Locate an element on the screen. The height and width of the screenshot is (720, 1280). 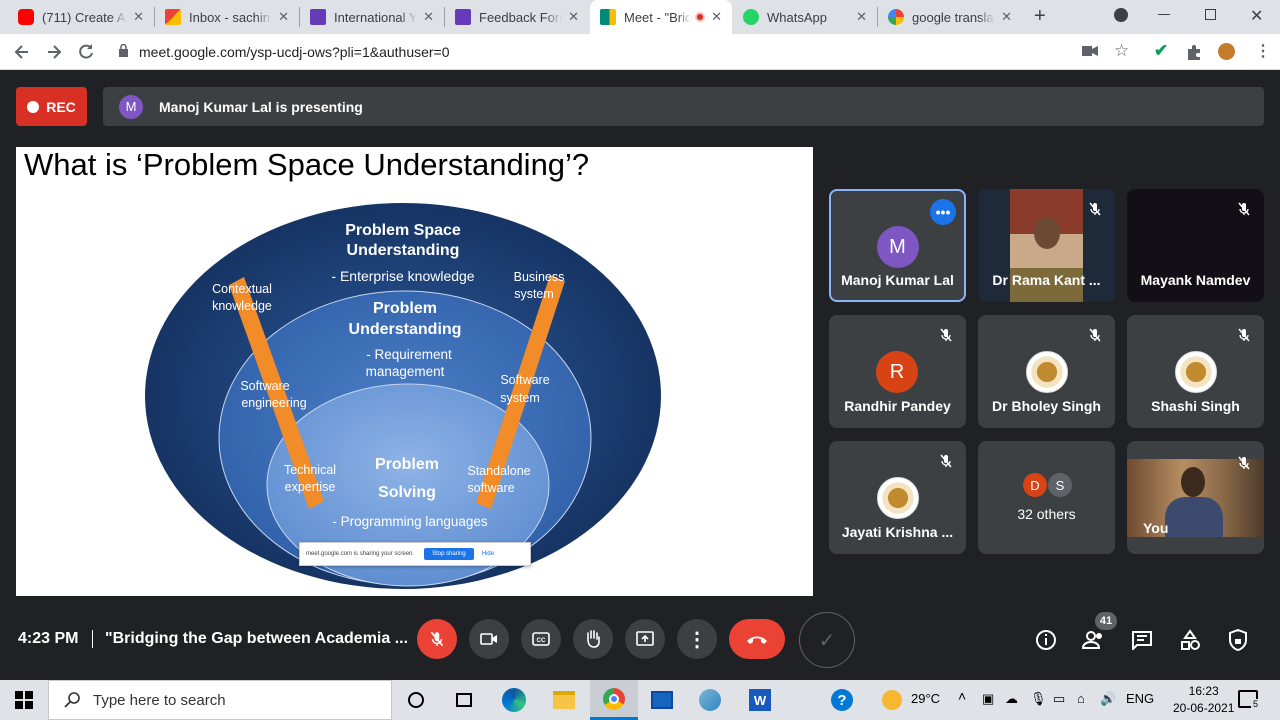
middle-sub-2: management is located at coordinates (405, 371).